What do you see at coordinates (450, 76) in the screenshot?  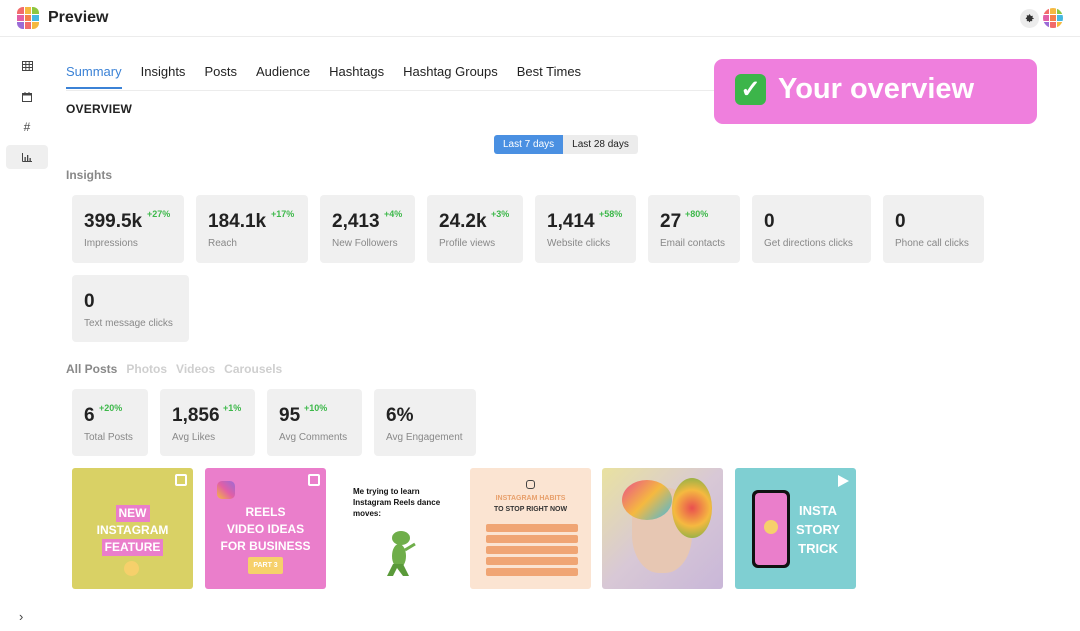 I see `tab-hashtag-groups: Hashtag Groups` at bounding box center [450, 76].